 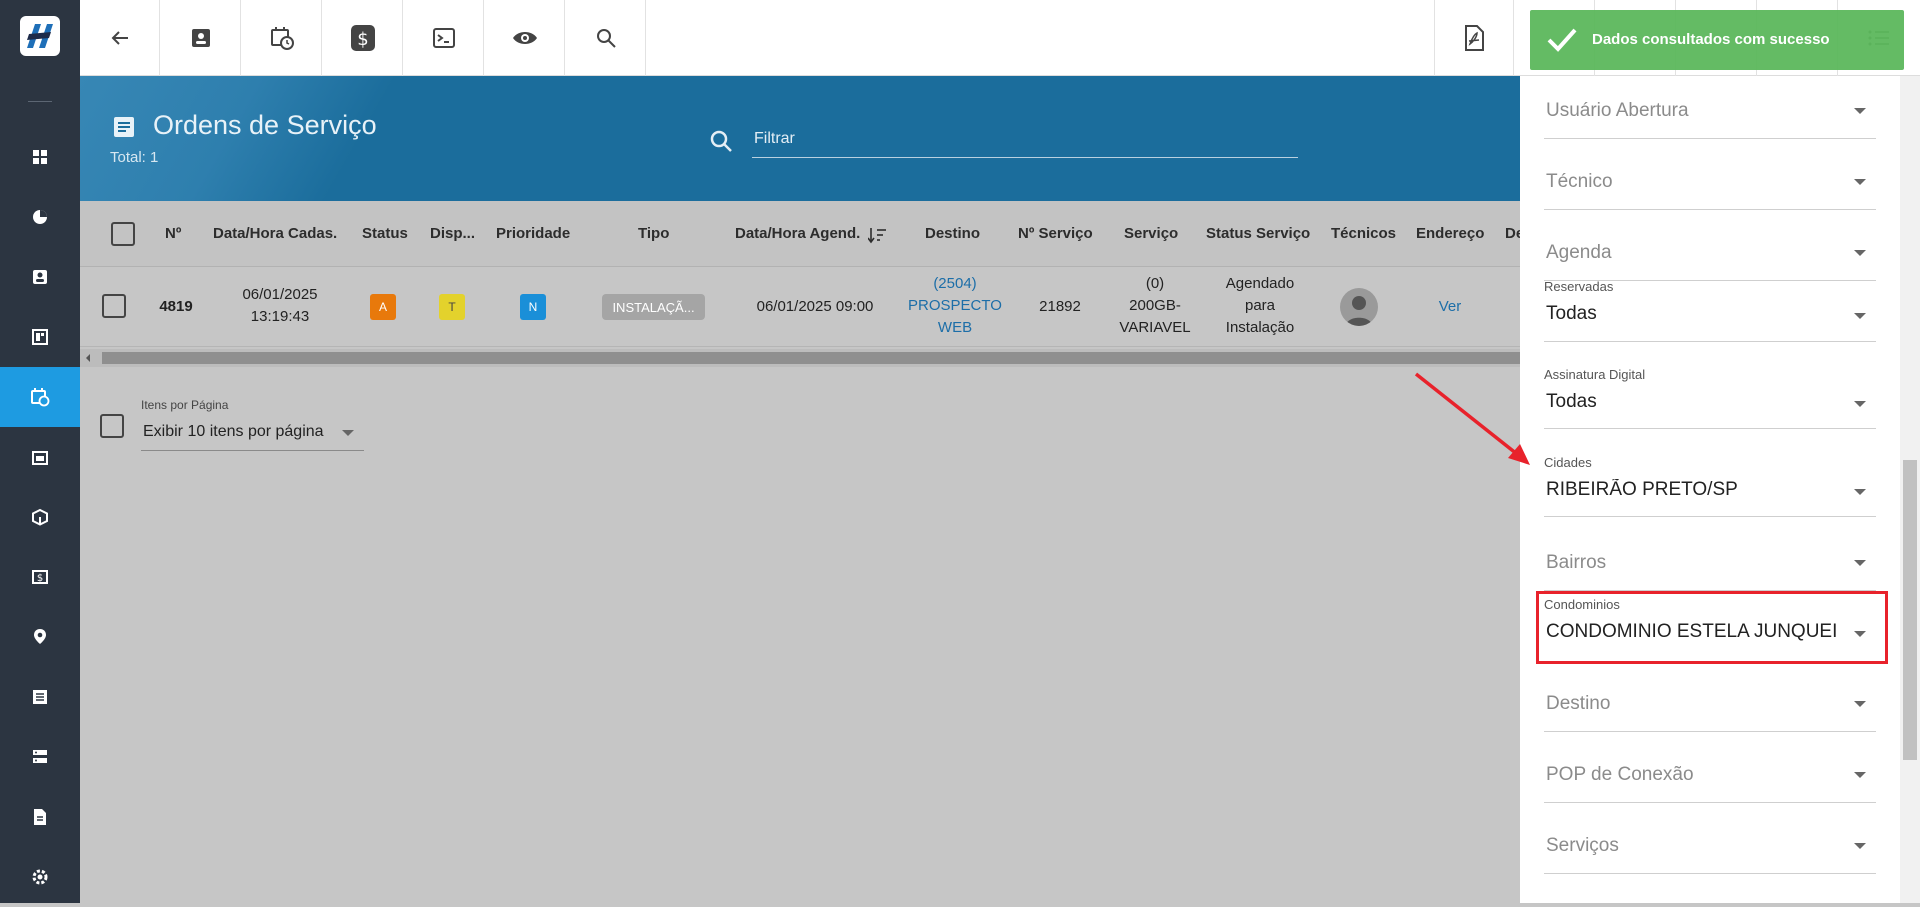 I want to click on reservadas-value: Todas, so click(x=1692, y=314).